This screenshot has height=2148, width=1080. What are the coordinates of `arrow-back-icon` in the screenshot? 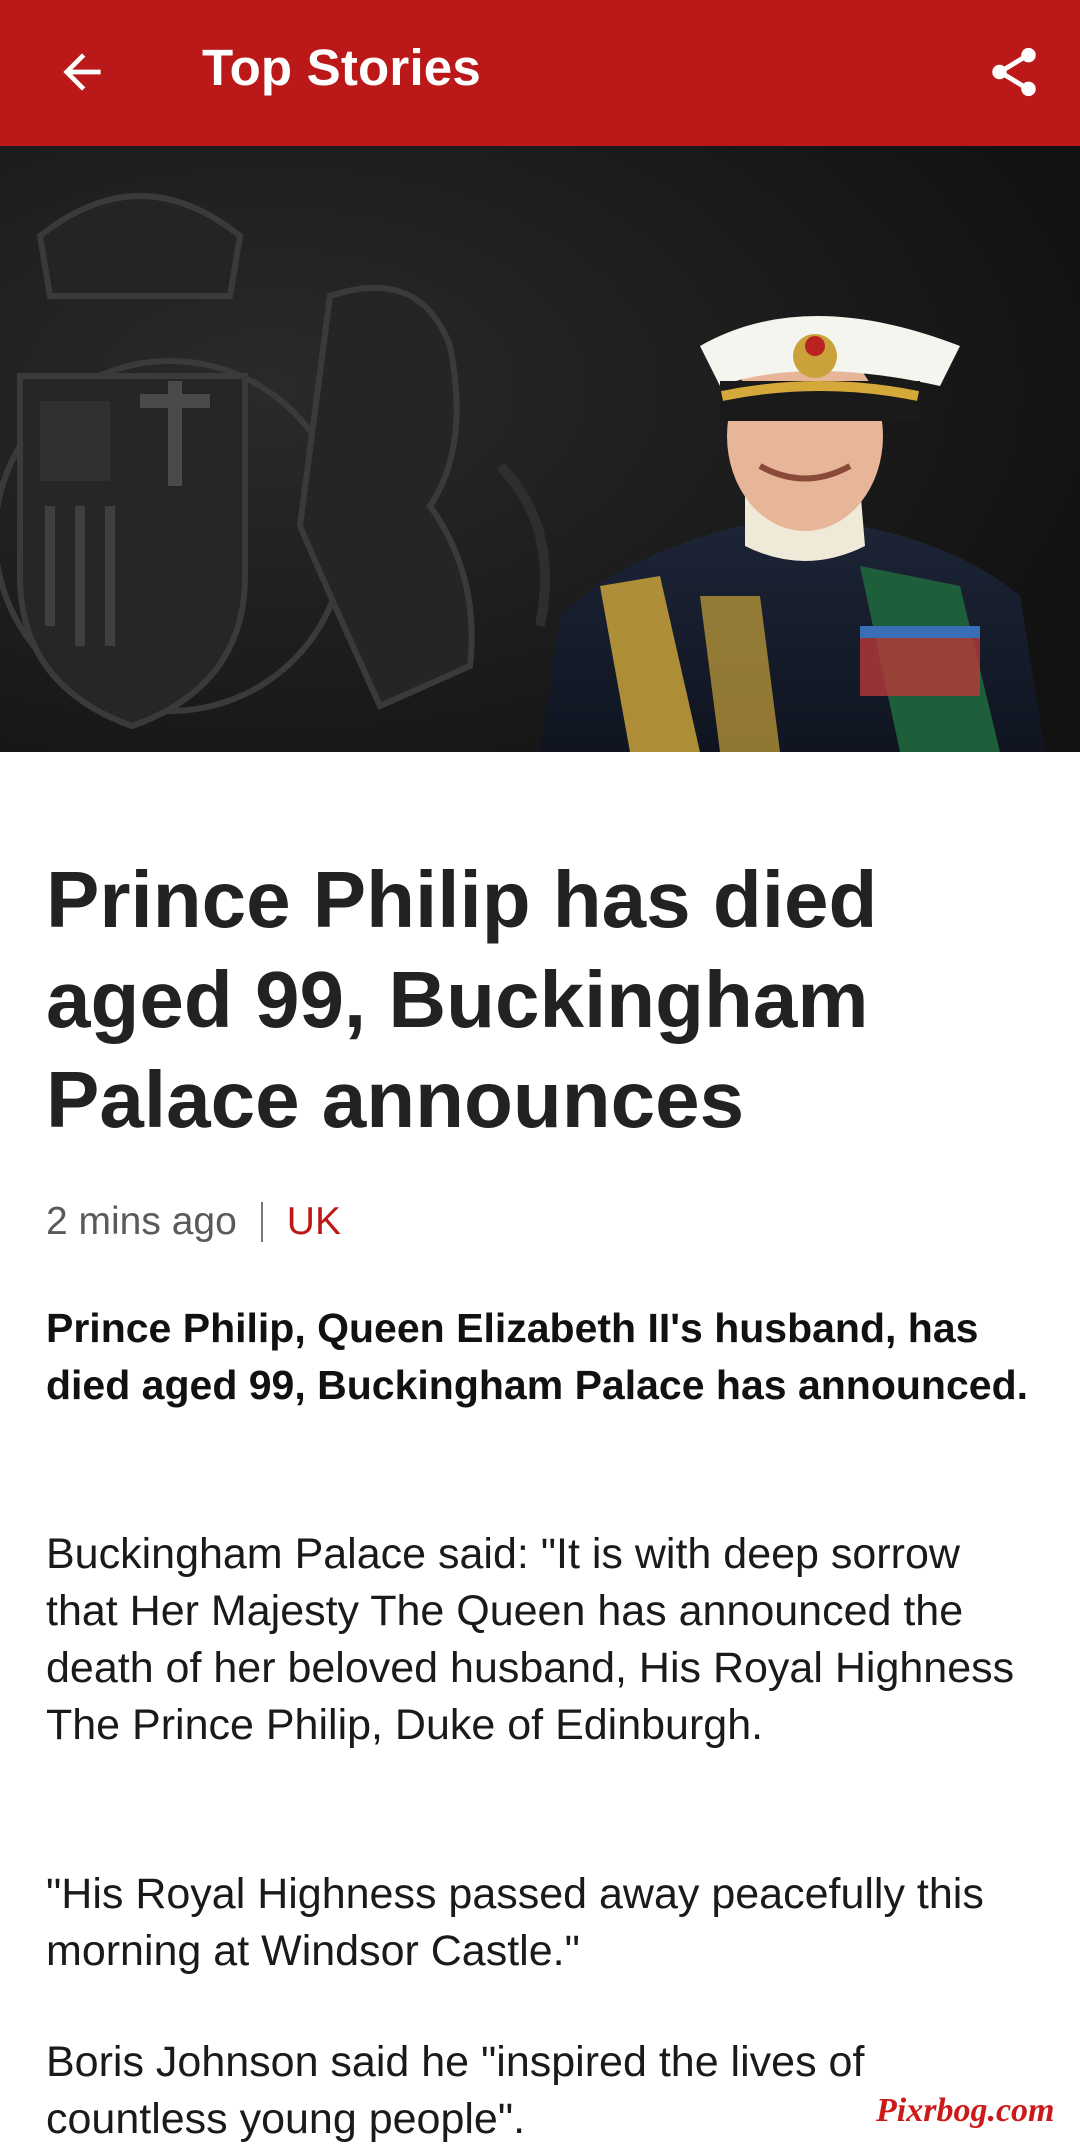 It's located at (82, 72).